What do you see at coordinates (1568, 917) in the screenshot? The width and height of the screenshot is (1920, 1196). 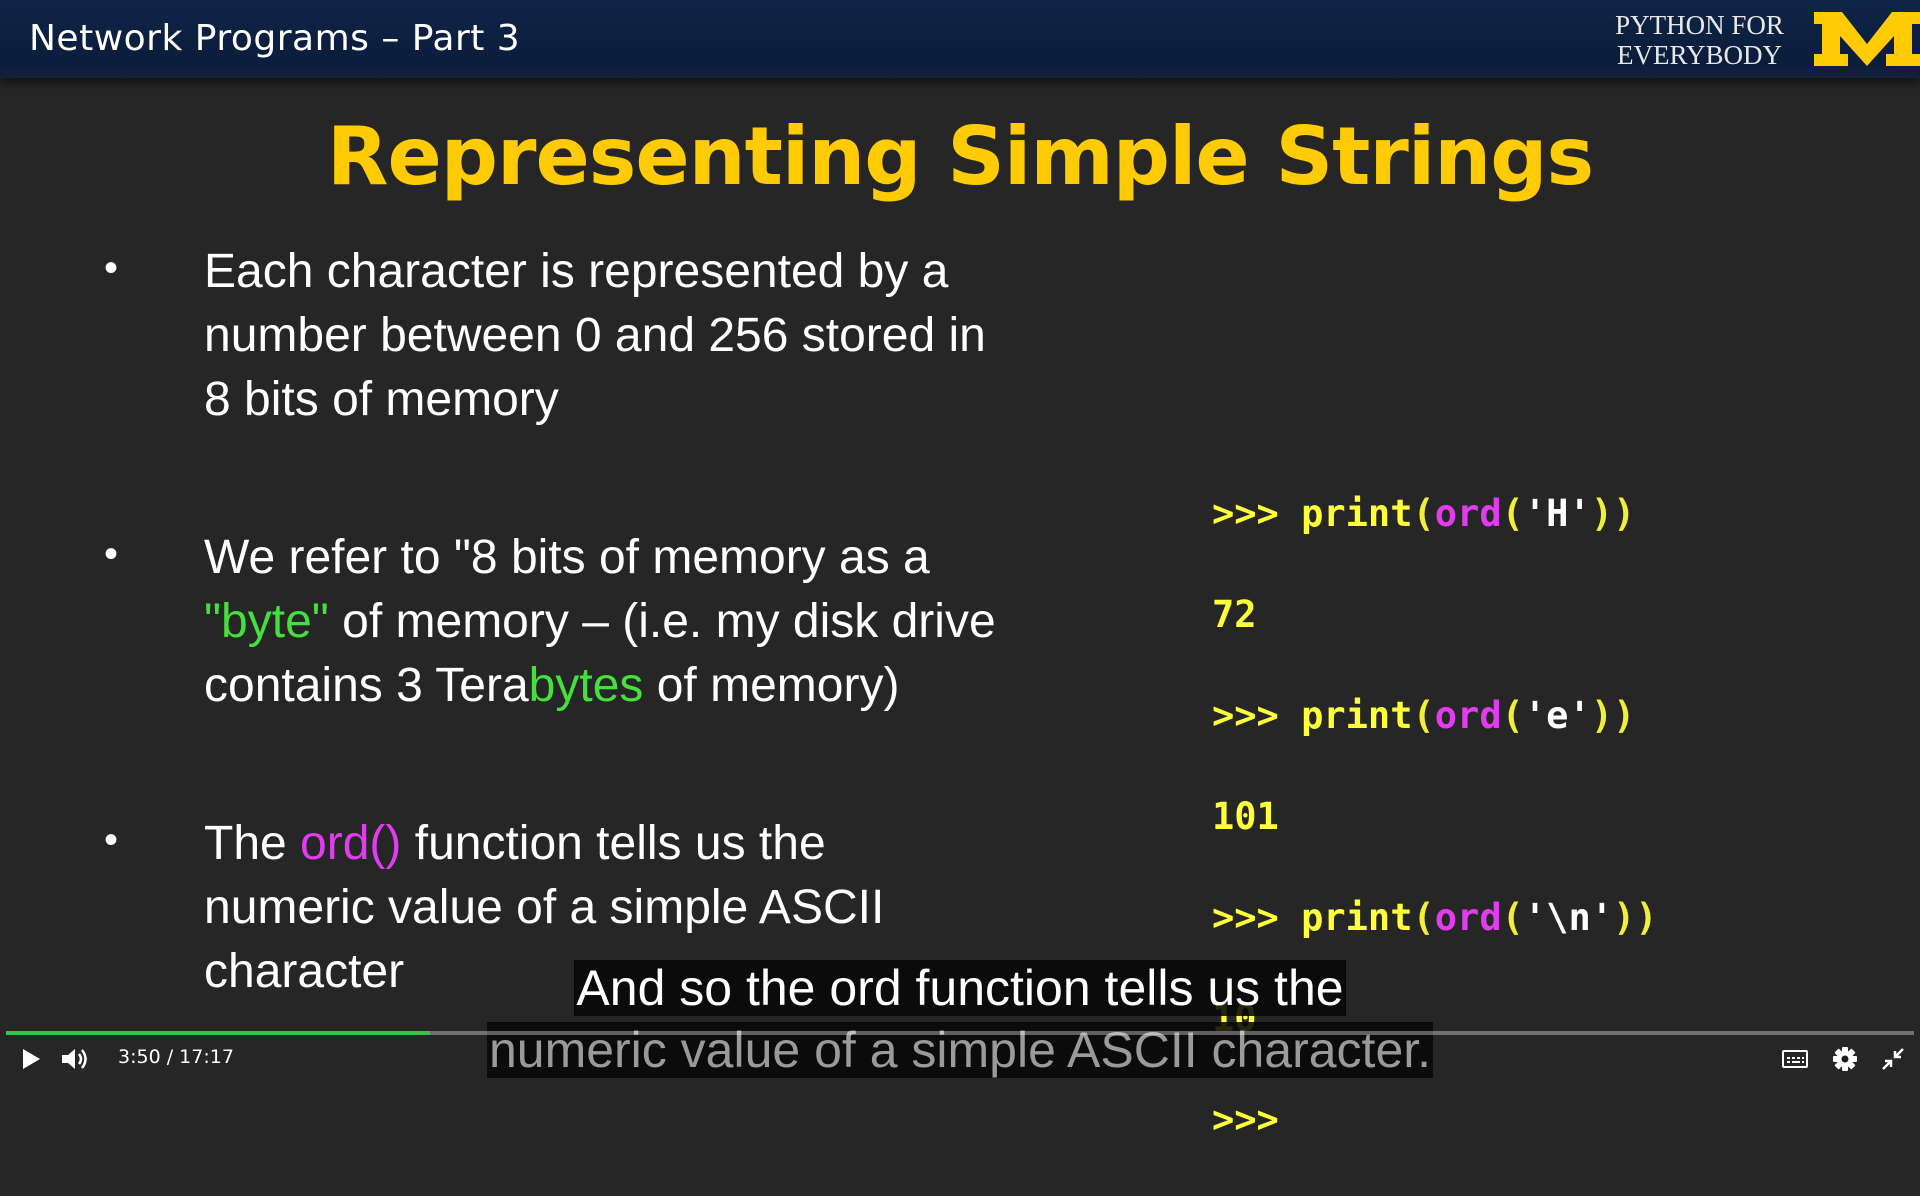 I see `code-string: '\n'` at bounding box center [1568, 917].